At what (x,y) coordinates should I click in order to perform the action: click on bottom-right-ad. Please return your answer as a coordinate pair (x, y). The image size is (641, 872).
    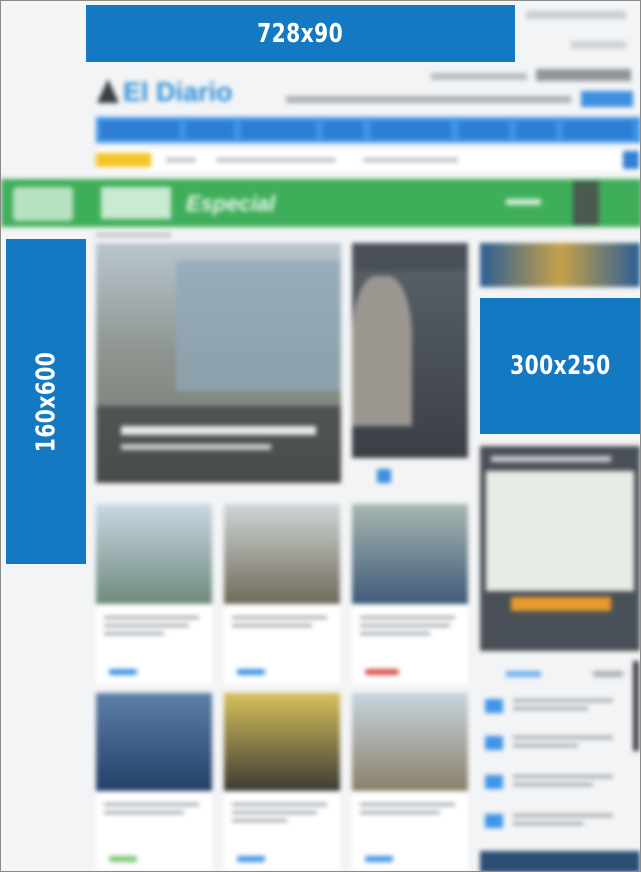
    Looking at the image, I should click on (560, 861).